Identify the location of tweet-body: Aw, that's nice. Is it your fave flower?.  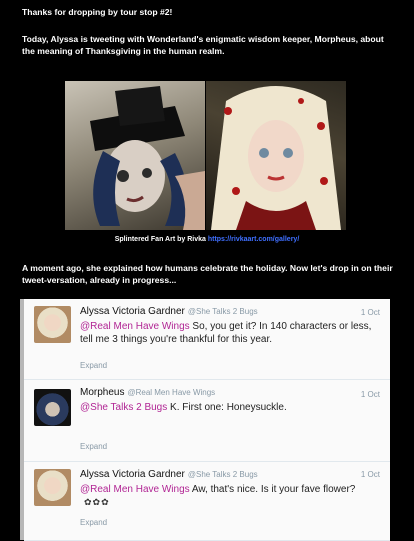
(272, 489).